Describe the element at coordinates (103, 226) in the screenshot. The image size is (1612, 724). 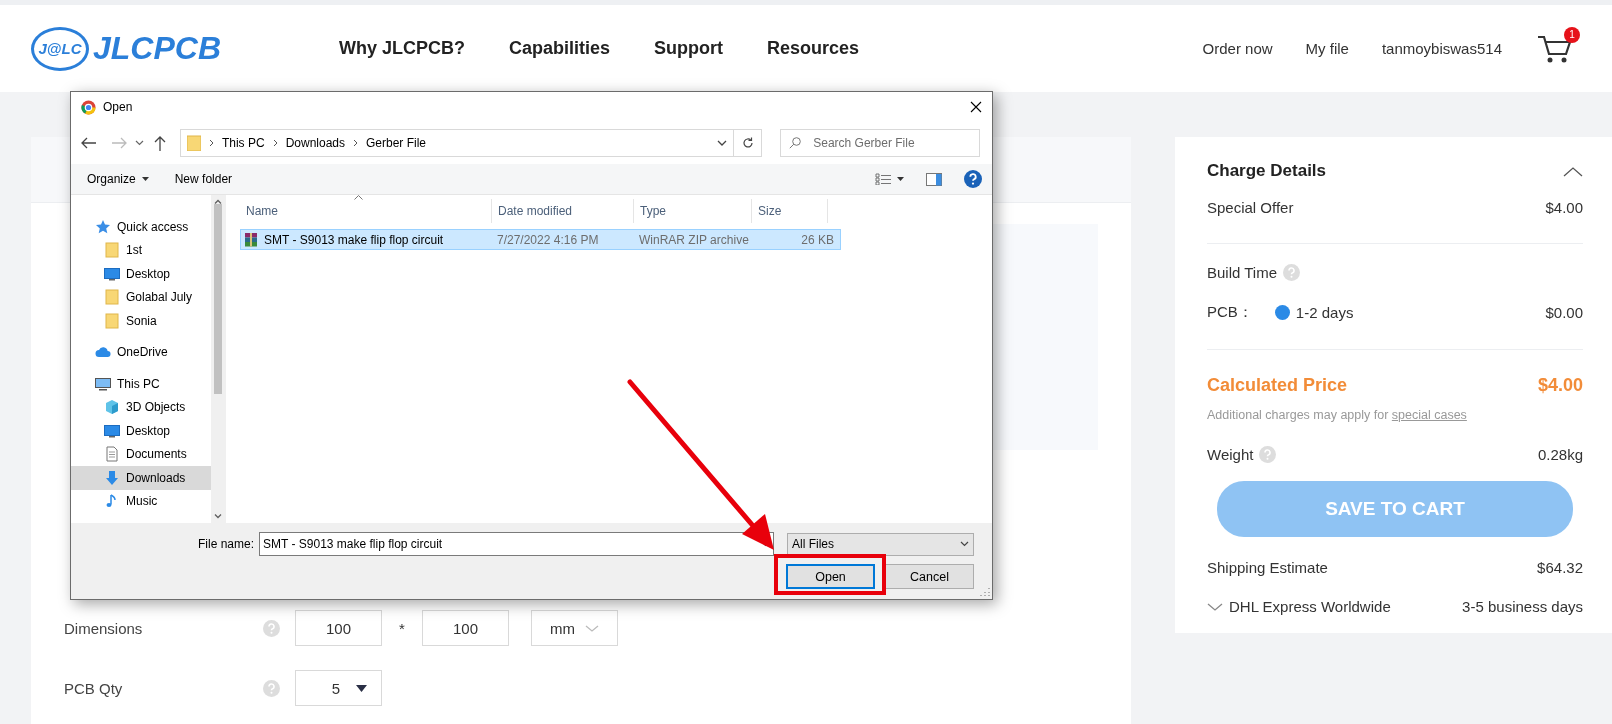
I see `star-icon` at that location.